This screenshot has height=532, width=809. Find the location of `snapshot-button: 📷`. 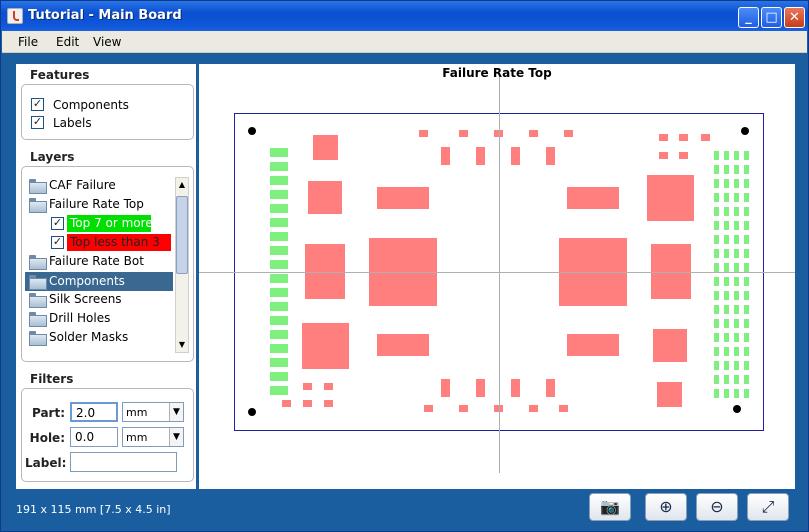

snapshot-button: 📷 is located at coordinates (610, 507).